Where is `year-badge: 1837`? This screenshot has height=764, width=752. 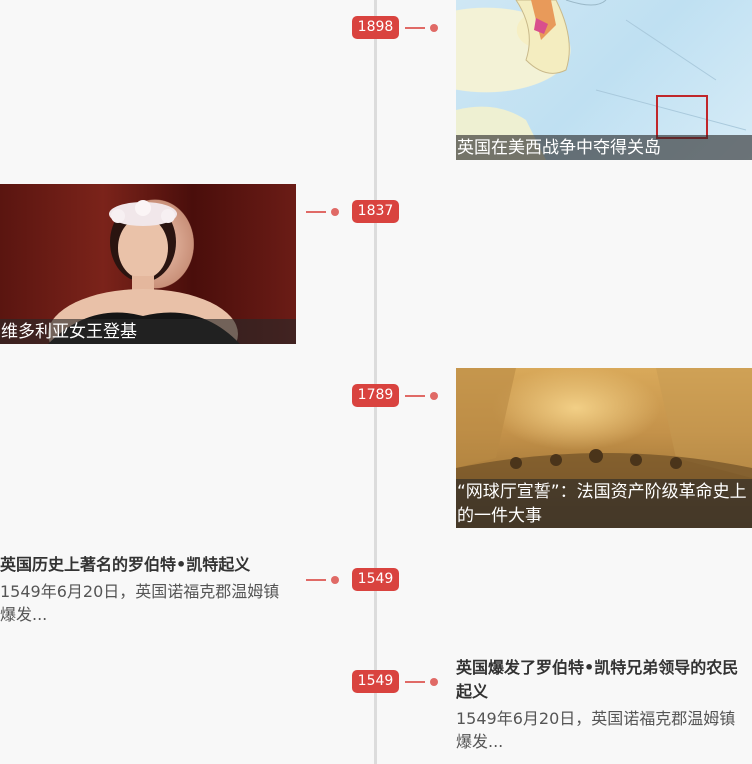 year-badge: 1837 is located at coordinates (375, 211).